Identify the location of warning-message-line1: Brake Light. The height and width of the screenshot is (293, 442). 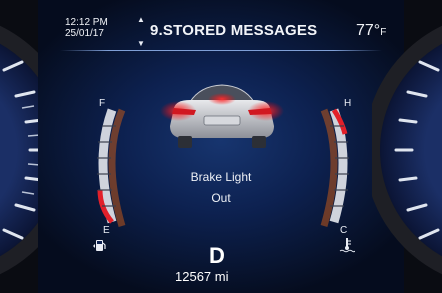
(221, 177).